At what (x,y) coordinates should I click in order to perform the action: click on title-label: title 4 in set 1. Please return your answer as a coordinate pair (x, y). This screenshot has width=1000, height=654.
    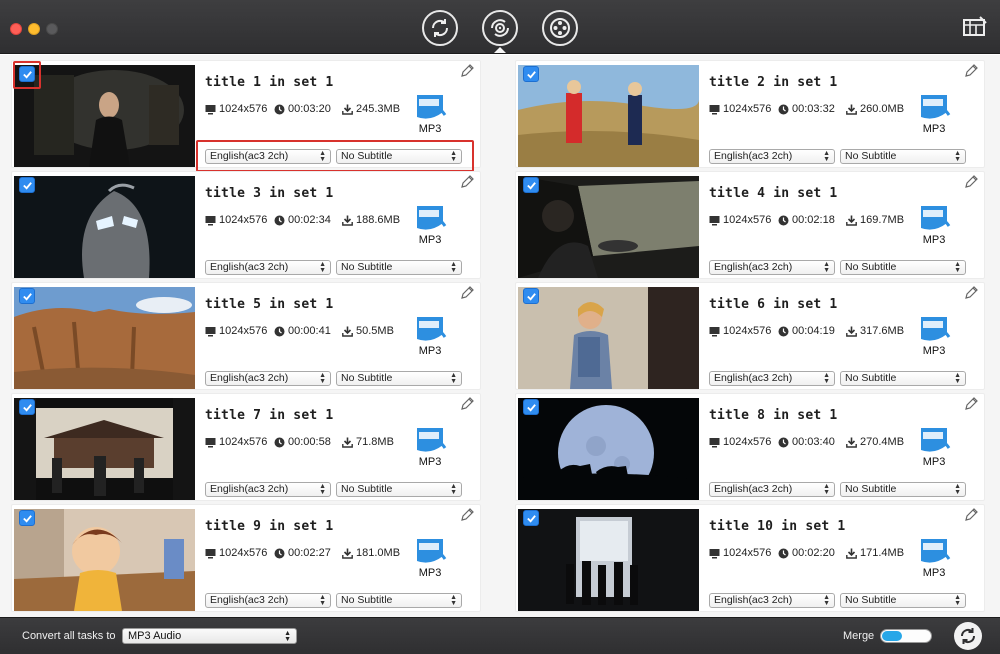
    Looking at the image, I should click on (773, 193).